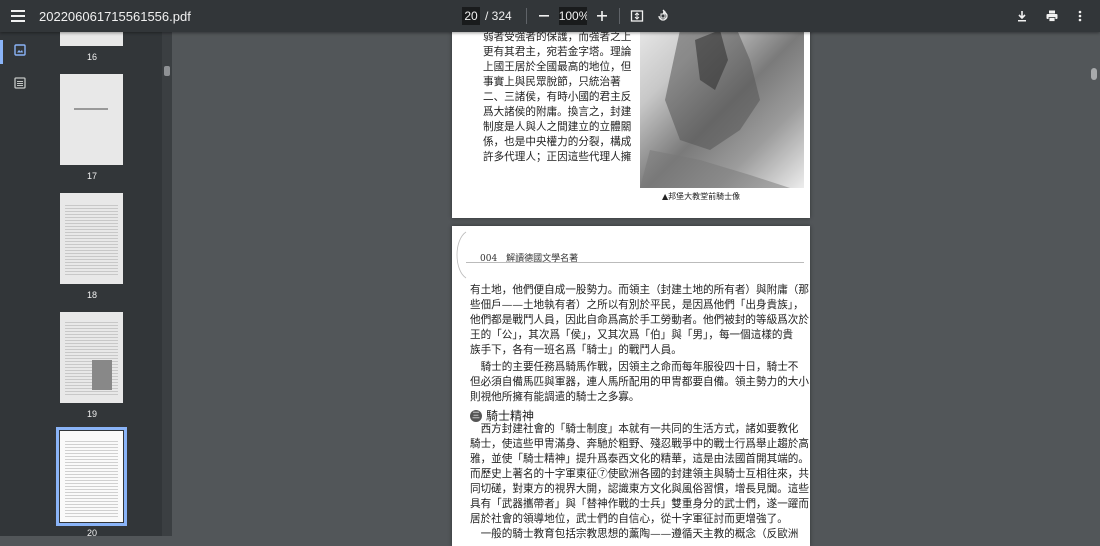 Image resolution: width=1100 pixels, height=546 pixels. I want to click on main-scrollbar, so click(1094, 284).